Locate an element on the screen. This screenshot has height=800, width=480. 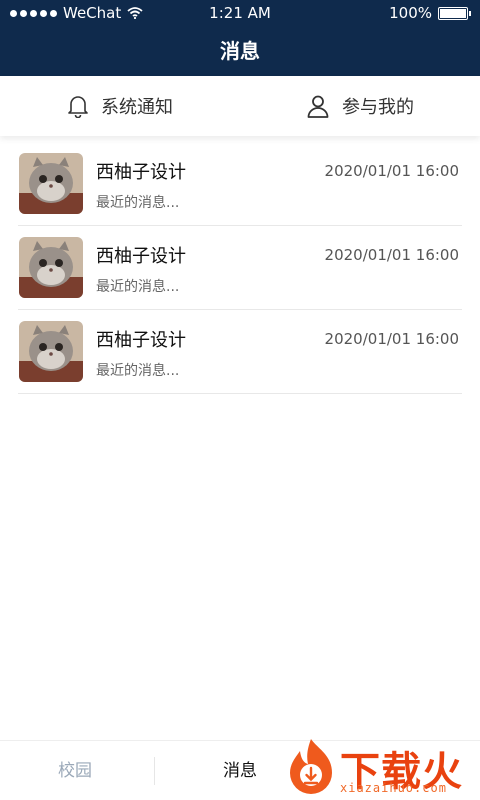
status-right: 100% is located at coordinates (430, 13).